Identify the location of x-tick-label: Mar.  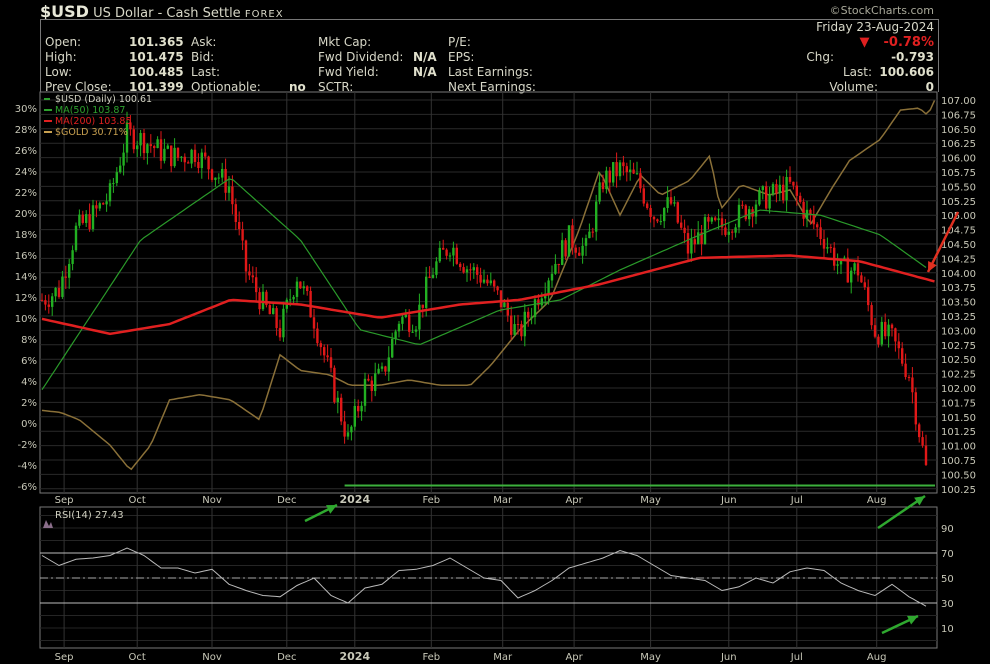
(503, 657).